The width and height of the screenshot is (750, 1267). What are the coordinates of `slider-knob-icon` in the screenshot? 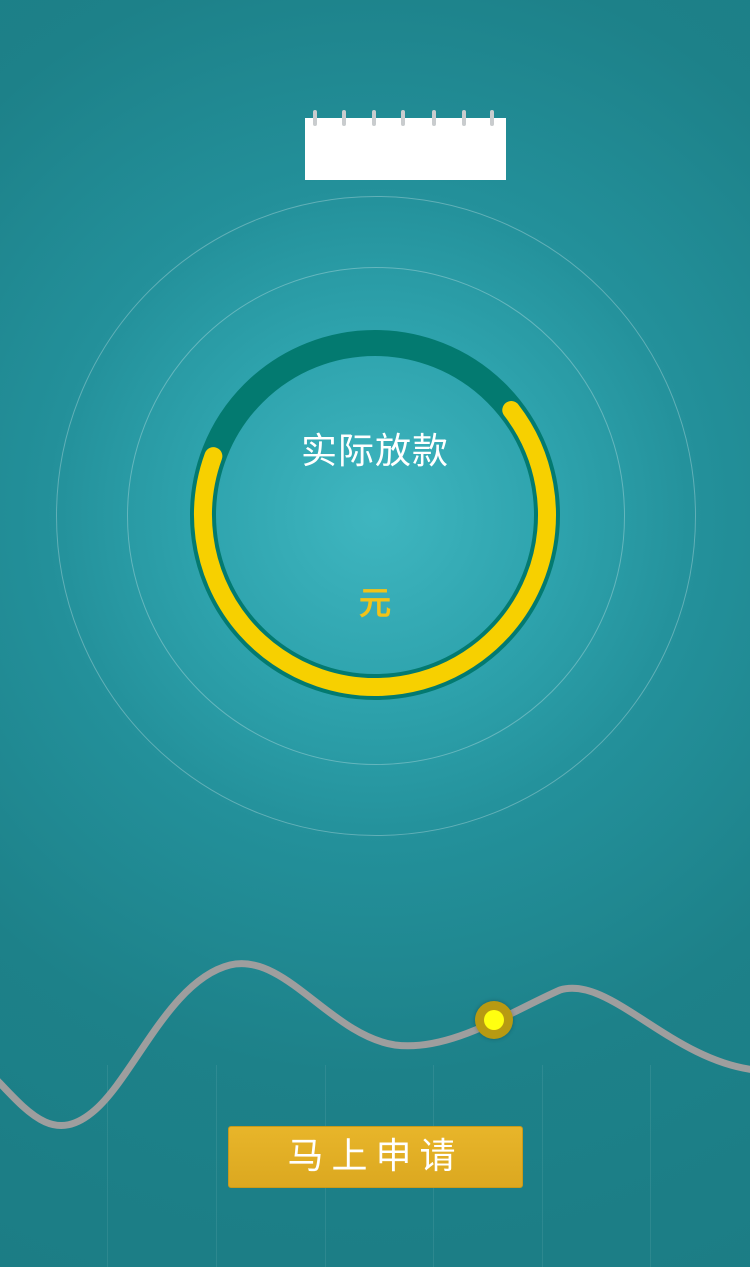 It's located at (494, 1020).